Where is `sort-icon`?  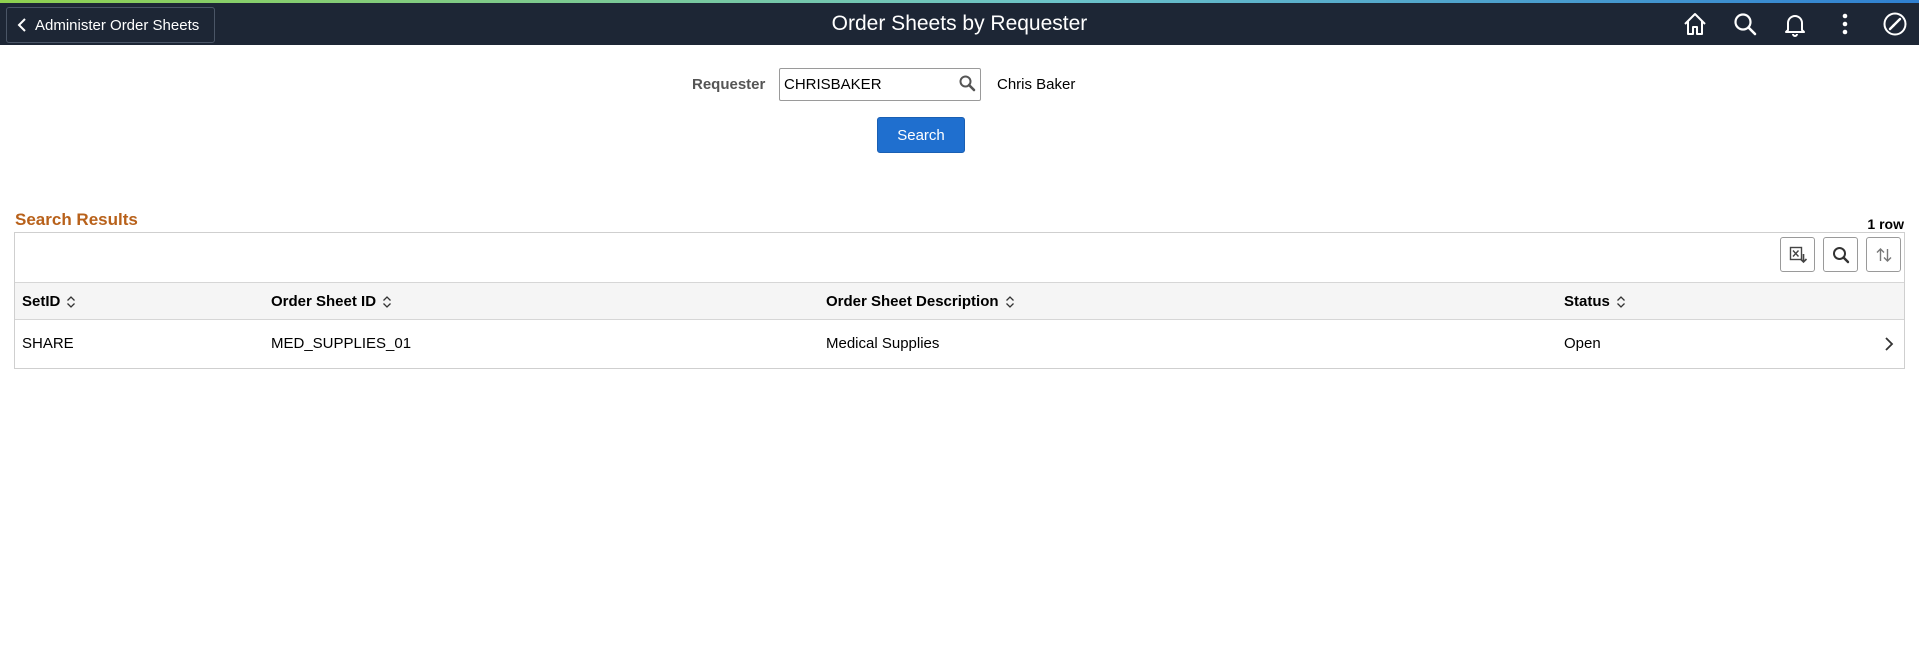 sort-icon is located at coordinates (1883, 254).